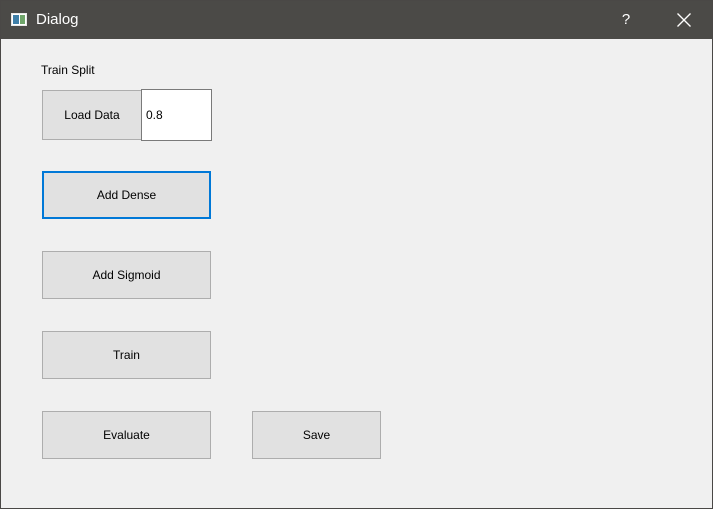  Describe the element at coordinates (68, 70) in the screenshot. I see `train-split-label: Train Split` at that location.